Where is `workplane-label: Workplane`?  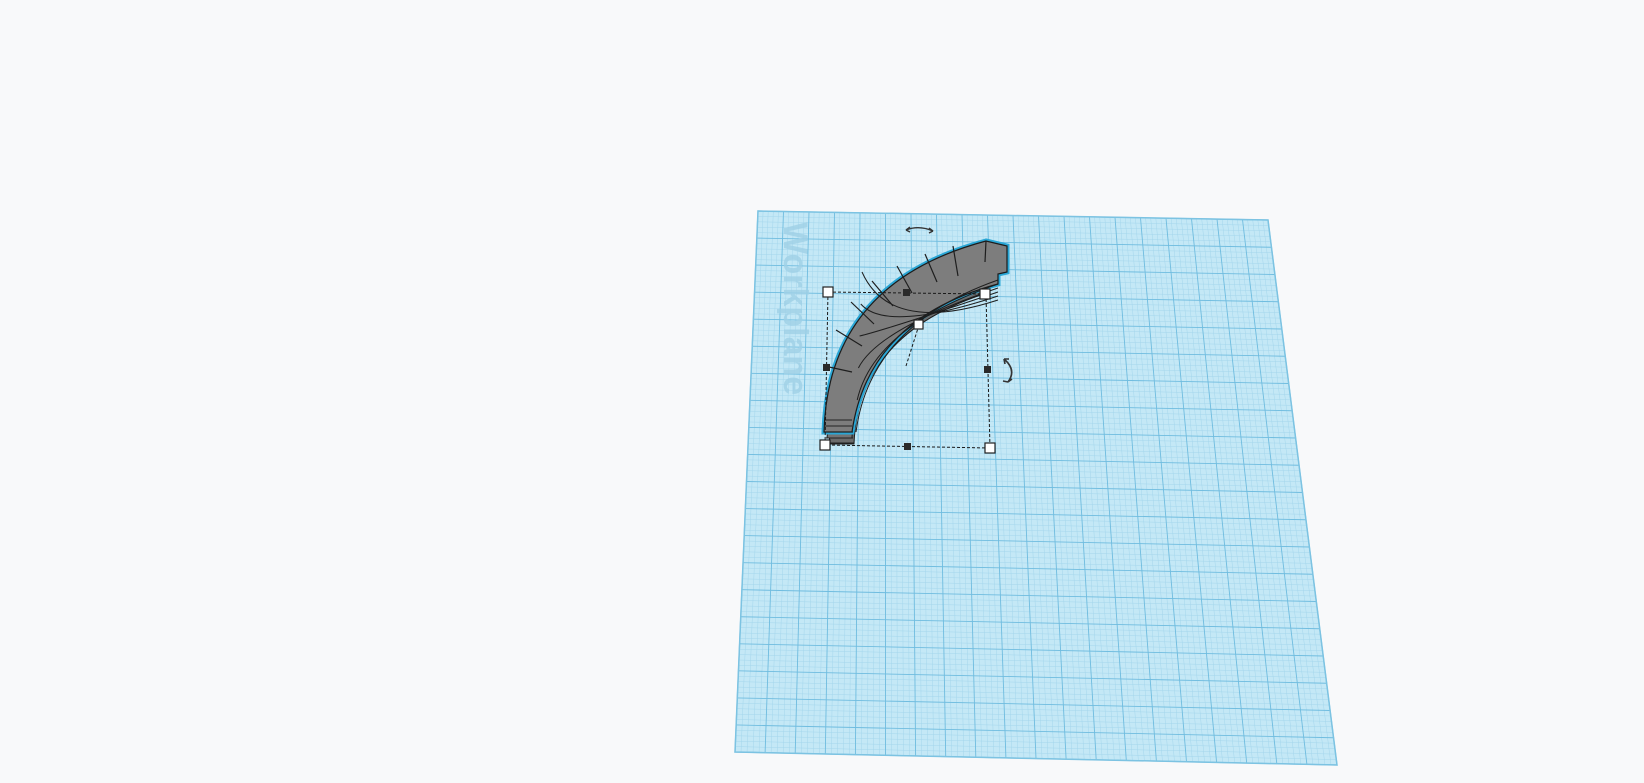 workplane-label: Workplane is located at coordinates (795, 308).